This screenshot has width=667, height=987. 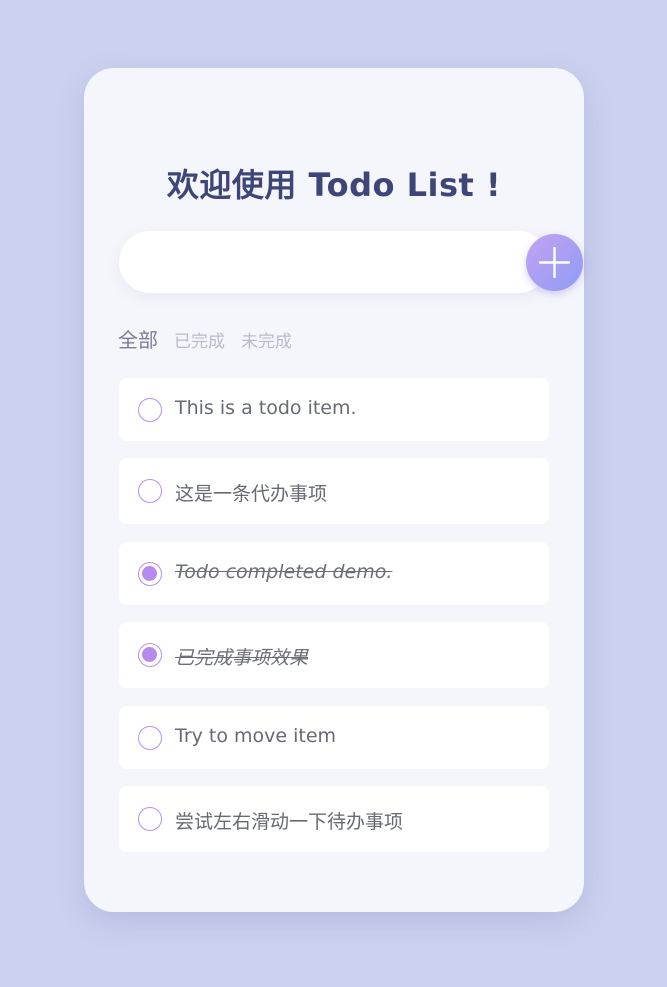 I want to click on todo-item: 尝试左右滑动一下待办事项, so click(x=334, y=819).